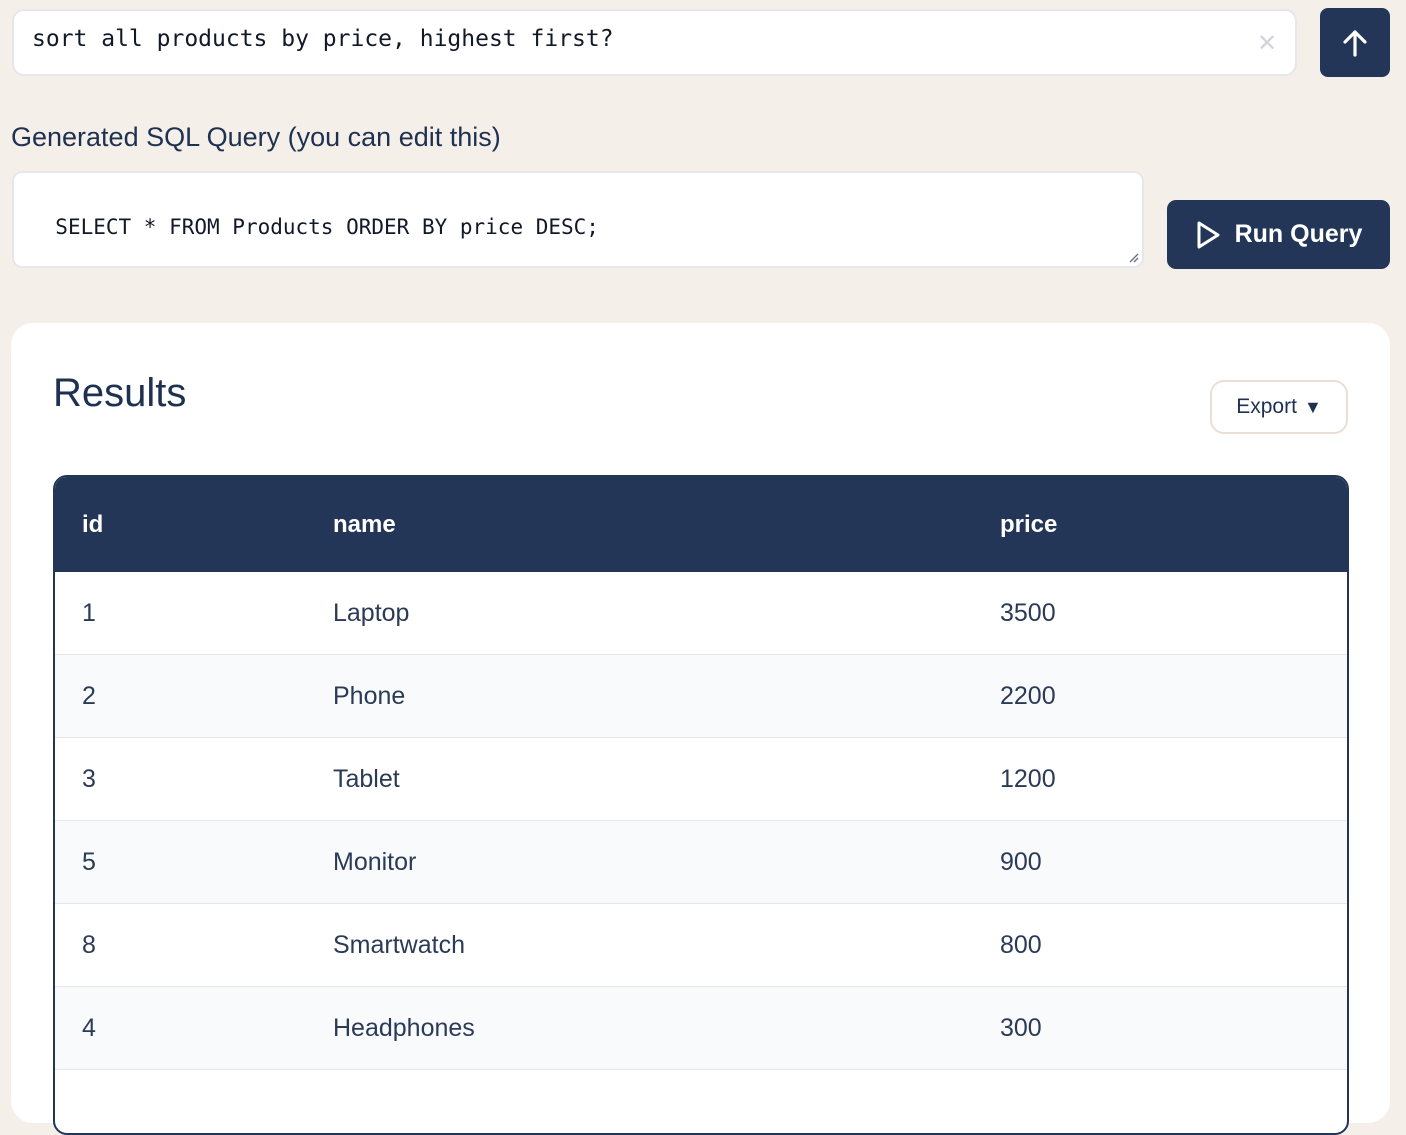 The image size is (1406, 1135). I want to click on cell-id: 8, so click(89, 944).